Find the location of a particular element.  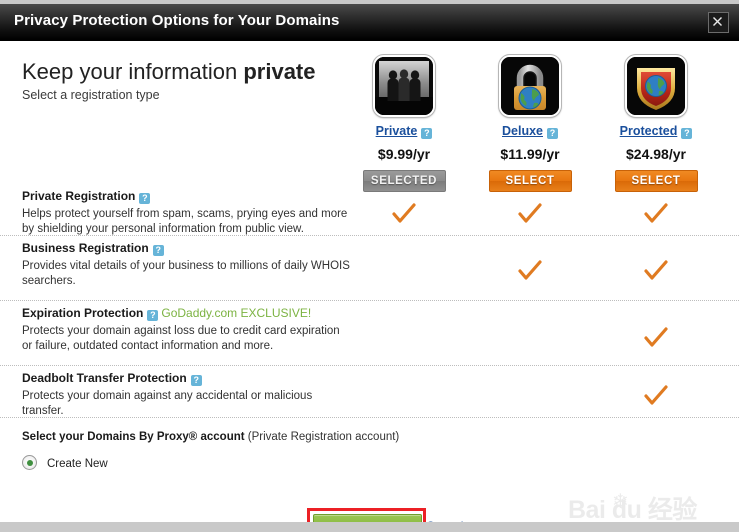

help-icon-private: ? is located at coordinates (427, 133).